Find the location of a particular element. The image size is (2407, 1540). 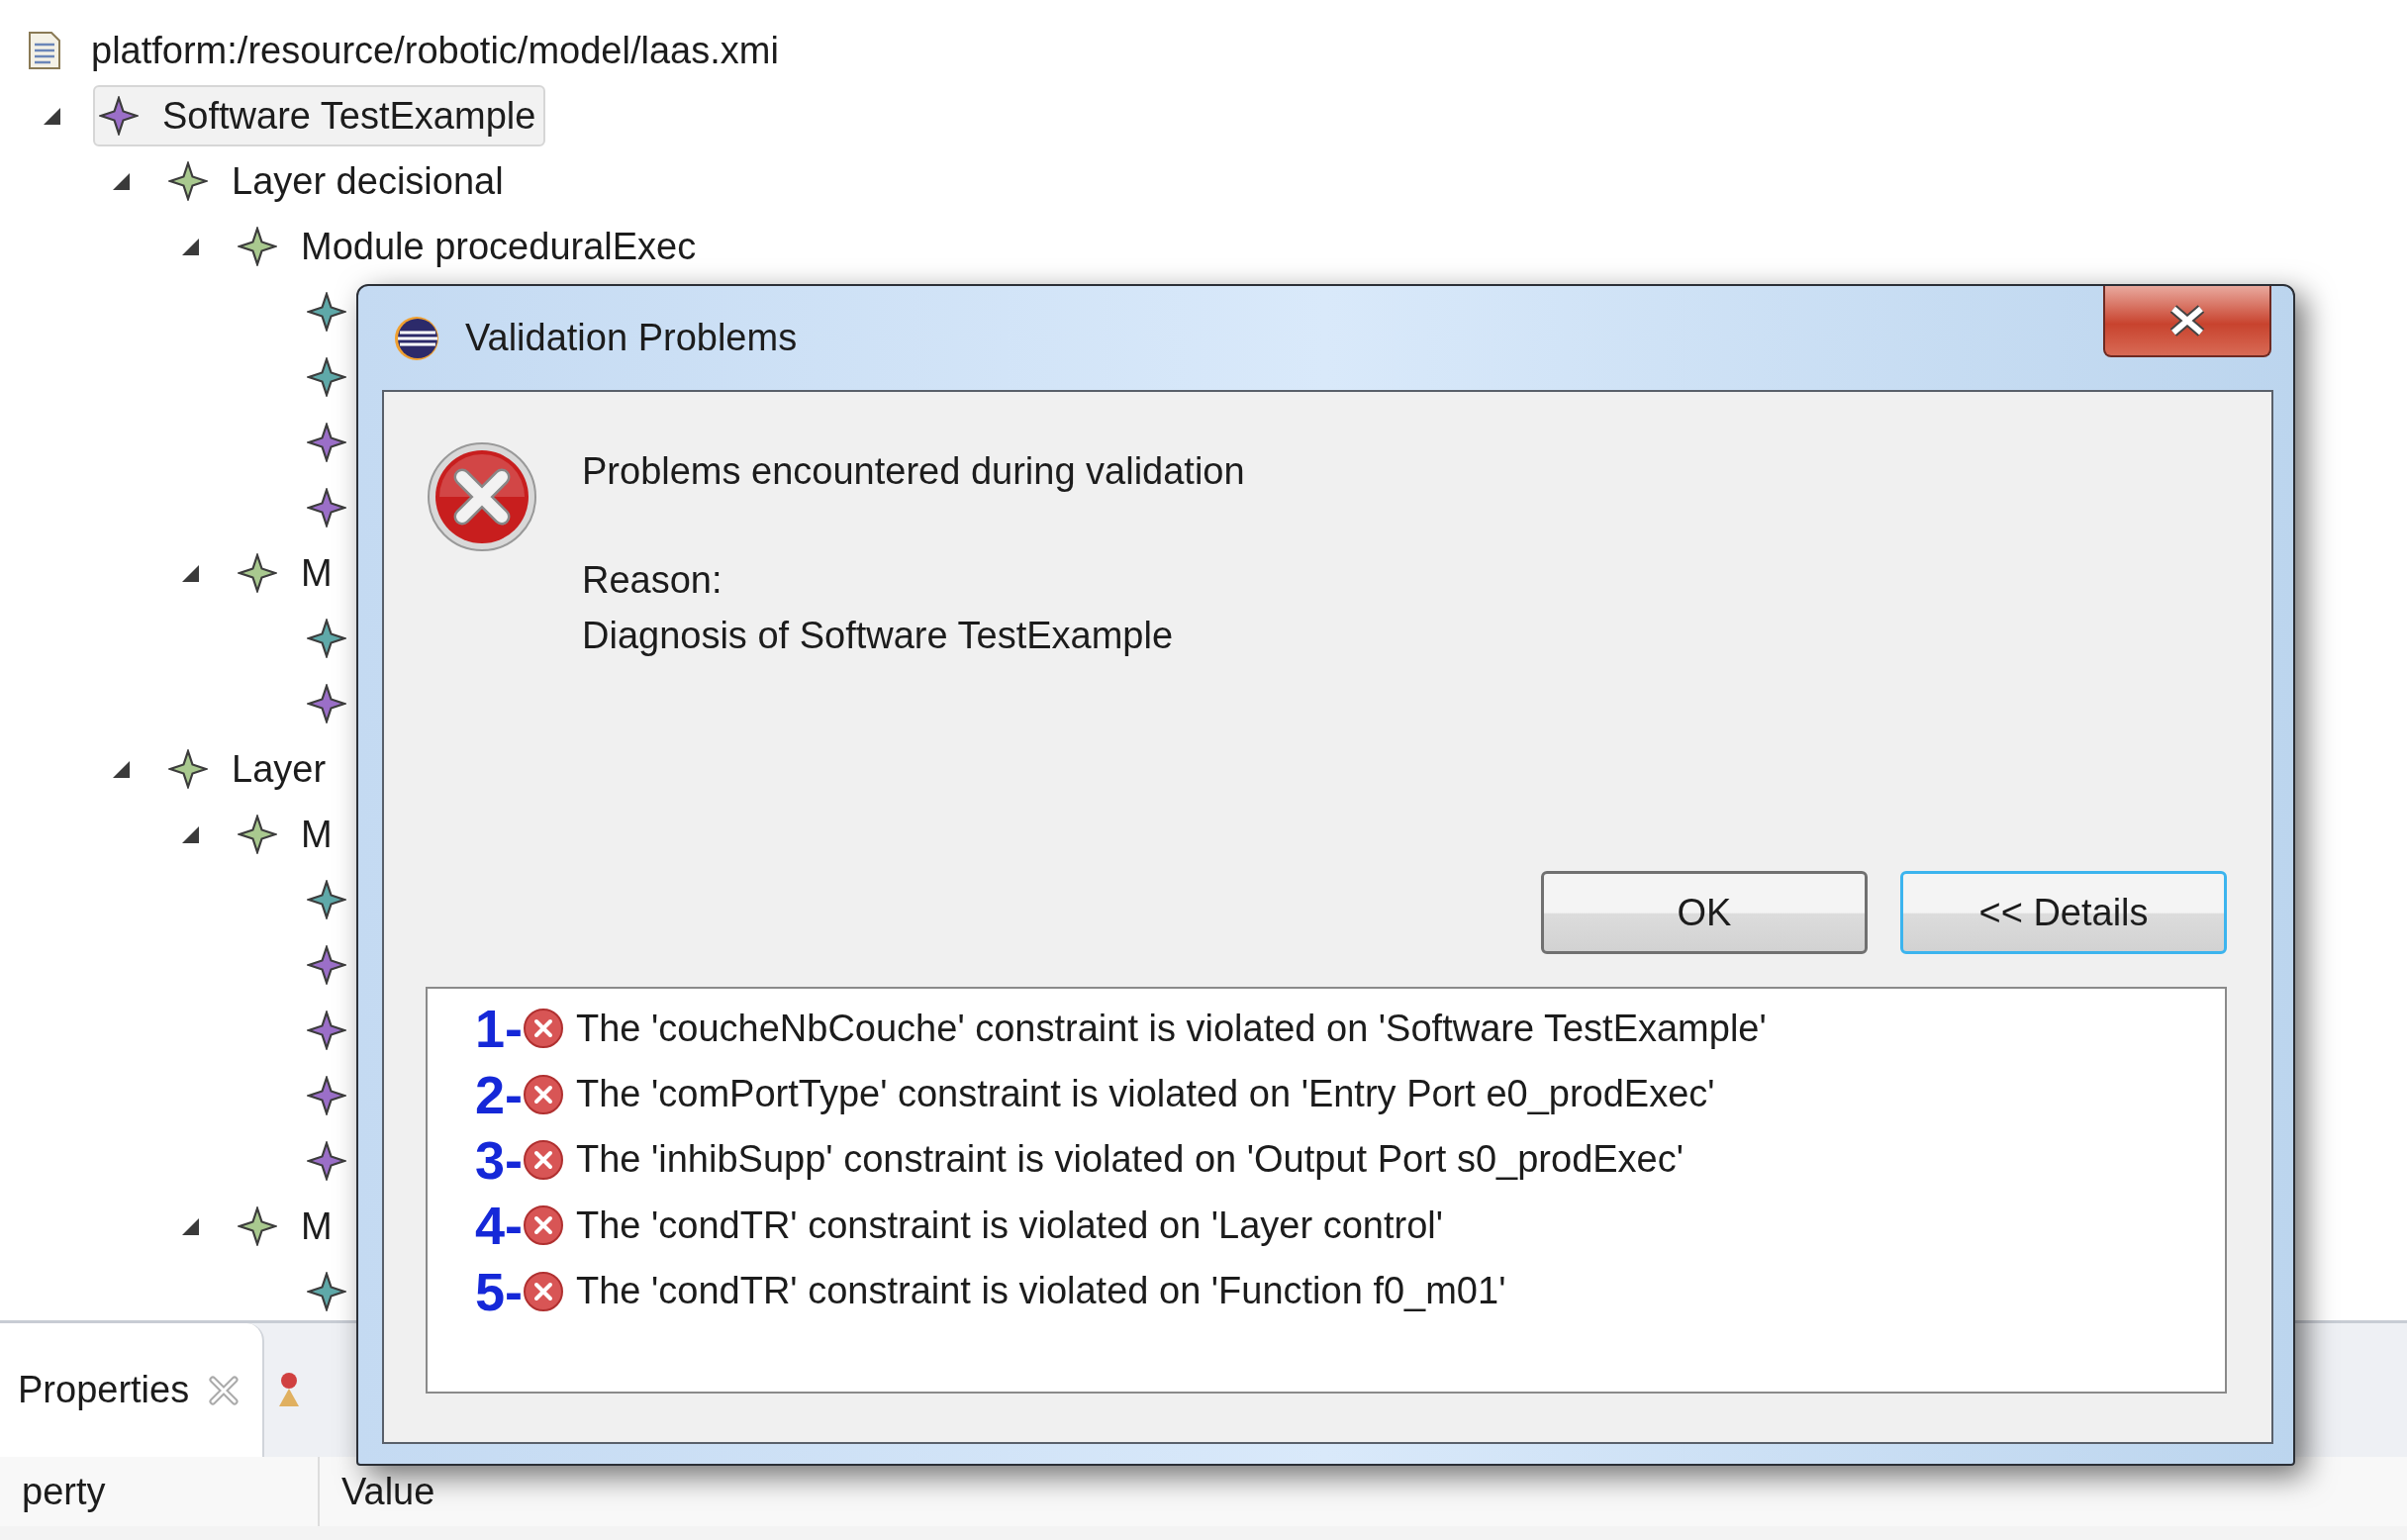

problem-text: The 'inhibSupp' constraint is violated on 'Output Port s0_prodExec' is located at coordinates (1130, 1160).